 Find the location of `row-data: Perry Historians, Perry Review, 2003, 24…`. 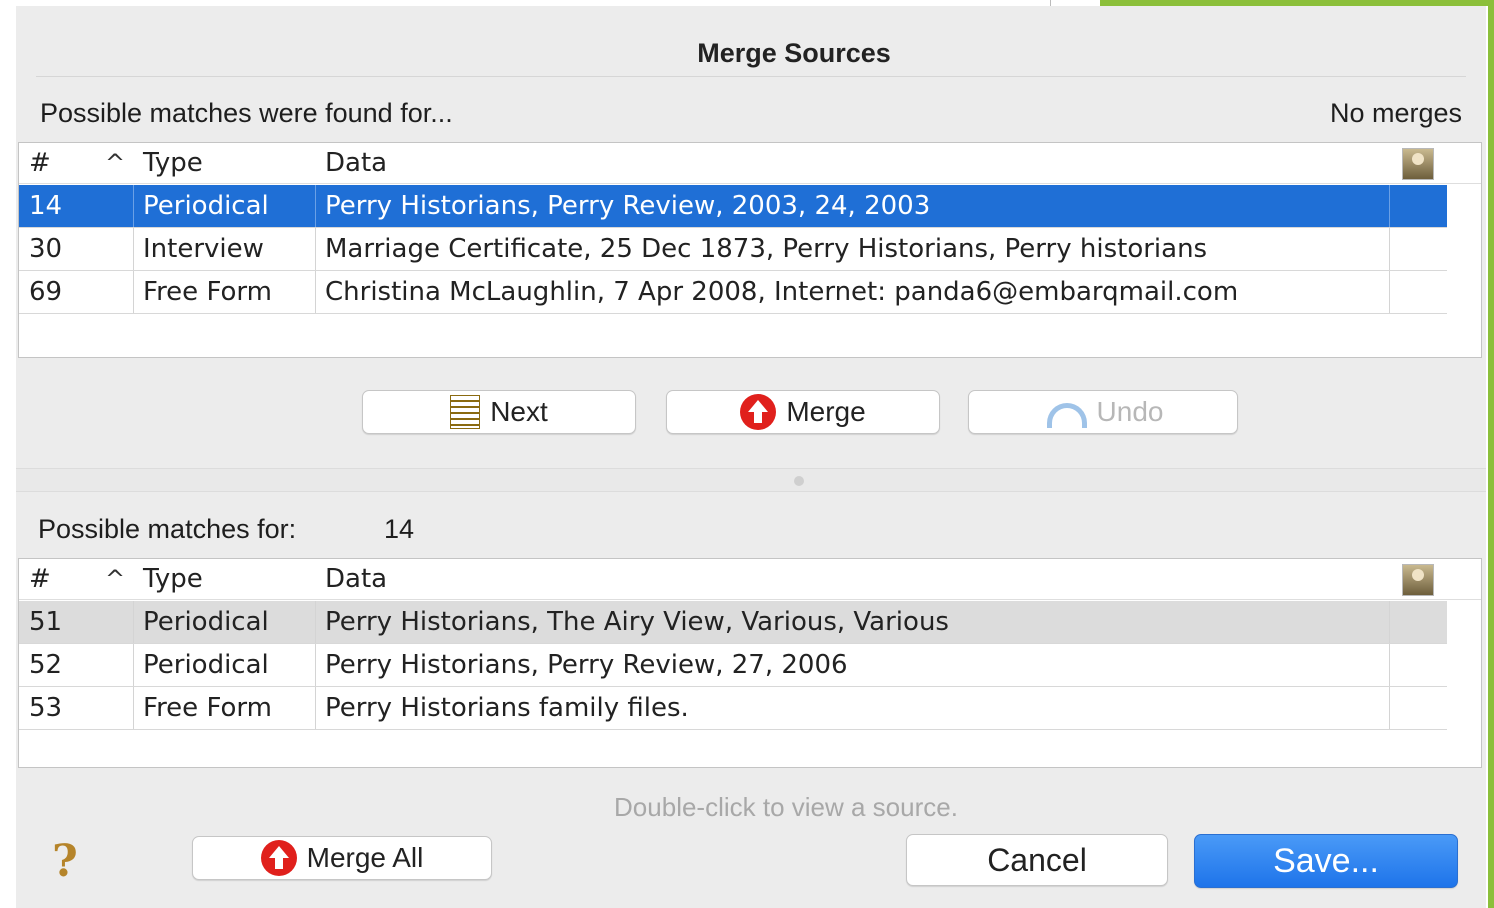

row-data: Perry Historians, Perry Review, 2003, 24… is located at coordinates (628, 206).